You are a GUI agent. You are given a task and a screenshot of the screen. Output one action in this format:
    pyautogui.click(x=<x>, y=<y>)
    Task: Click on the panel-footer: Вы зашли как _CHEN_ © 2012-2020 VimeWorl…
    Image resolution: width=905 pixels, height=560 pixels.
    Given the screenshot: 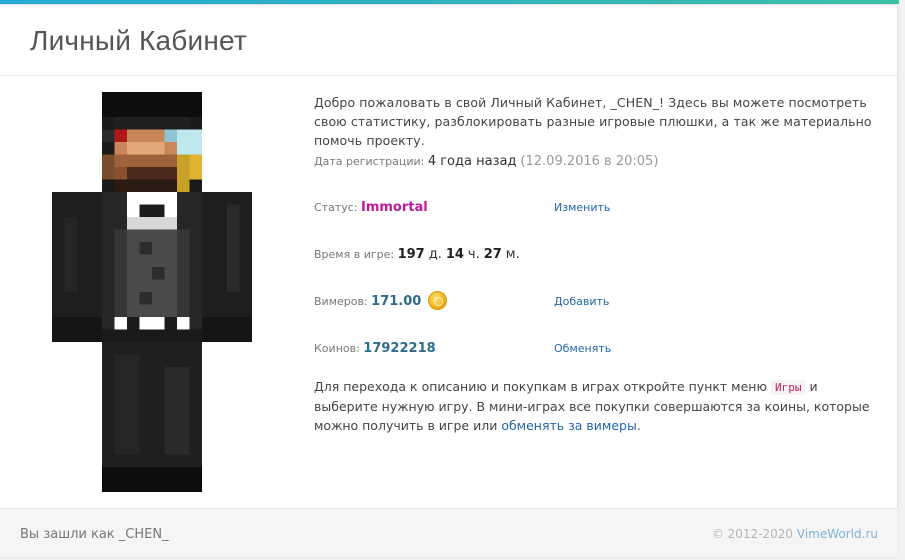 What is the action you would take?
    pyautogui.click(x=449, y=532)
    